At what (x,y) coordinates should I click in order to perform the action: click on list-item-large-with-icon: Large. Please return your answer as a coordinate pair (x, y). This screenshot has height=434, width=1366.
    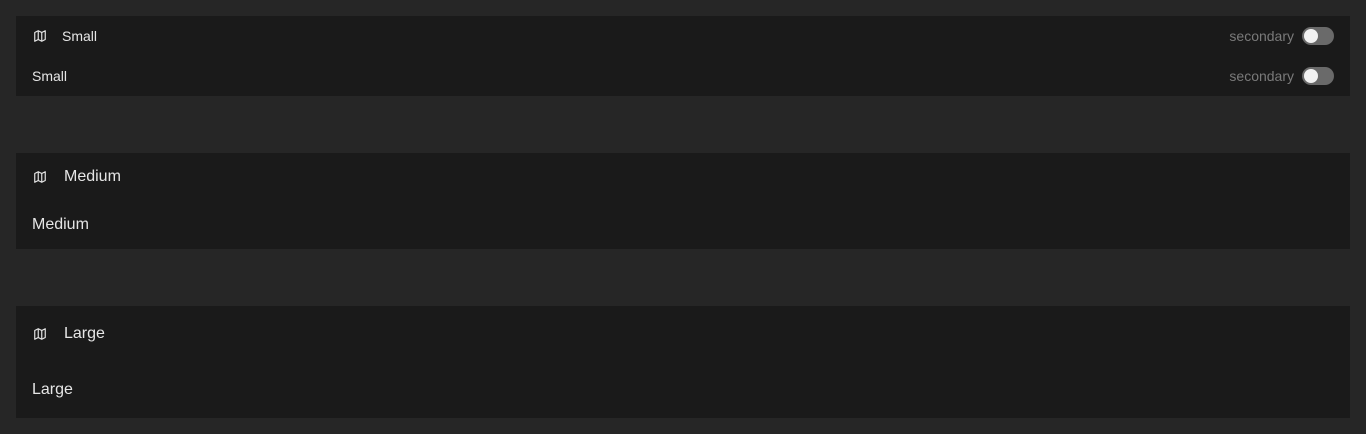
    Looking at the image, I should click on (683, 334).